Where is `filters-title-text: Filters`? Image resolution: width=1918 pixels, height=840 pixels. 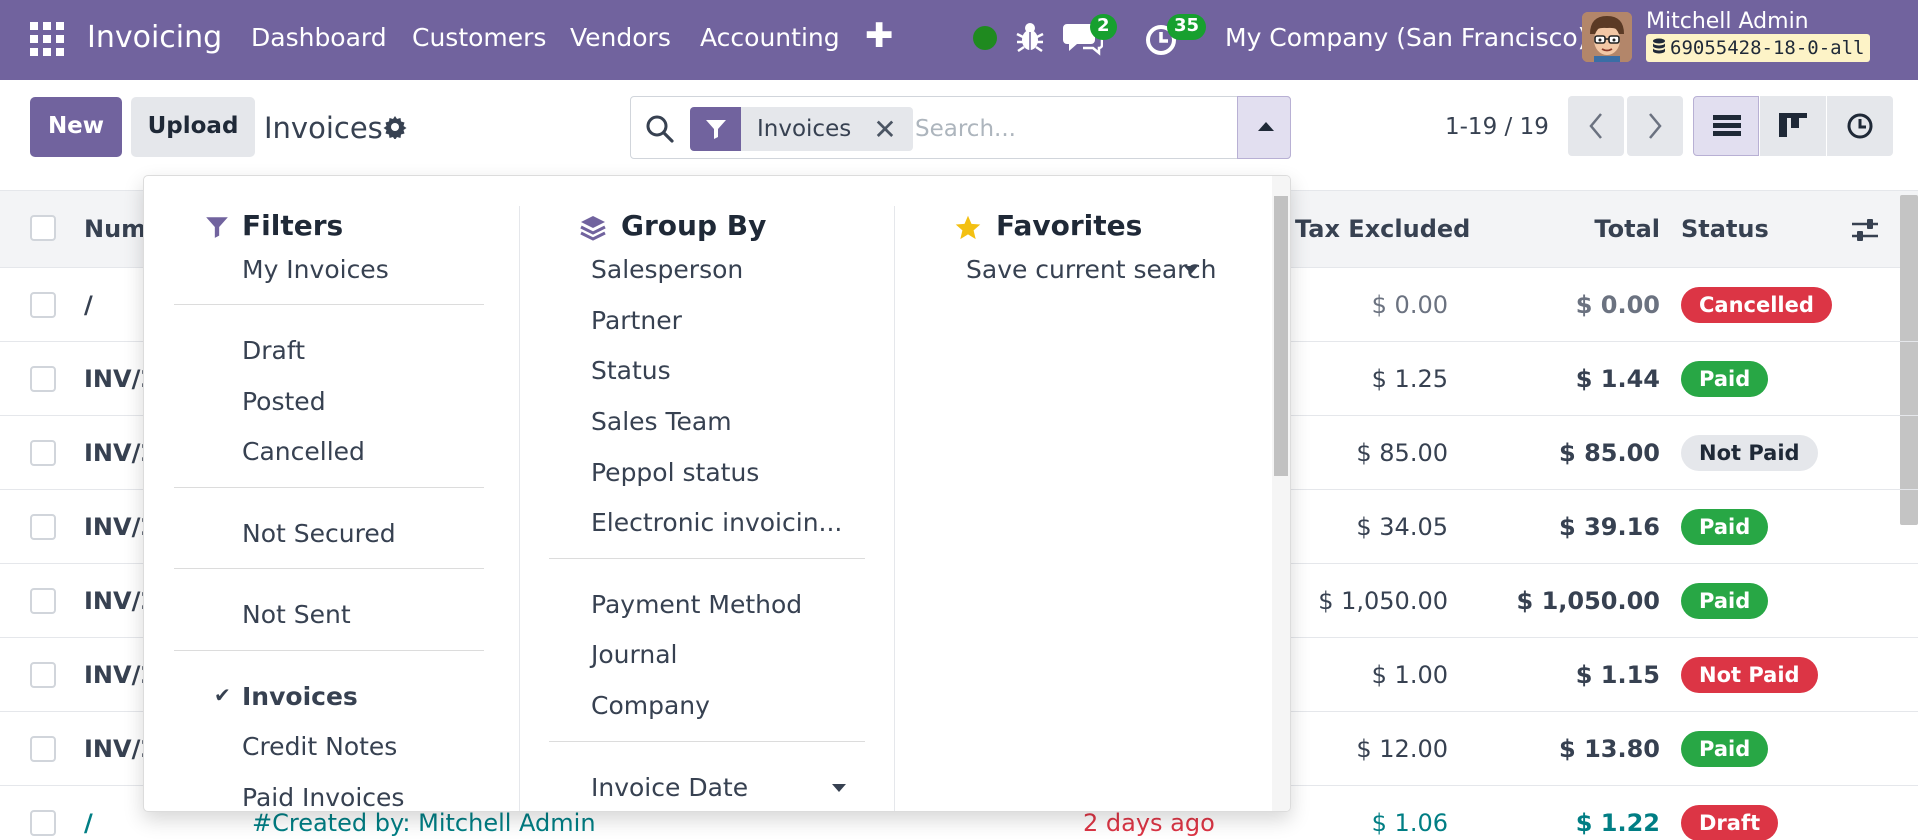 filters-title-text: Filters is located at coordinates (293, 225).